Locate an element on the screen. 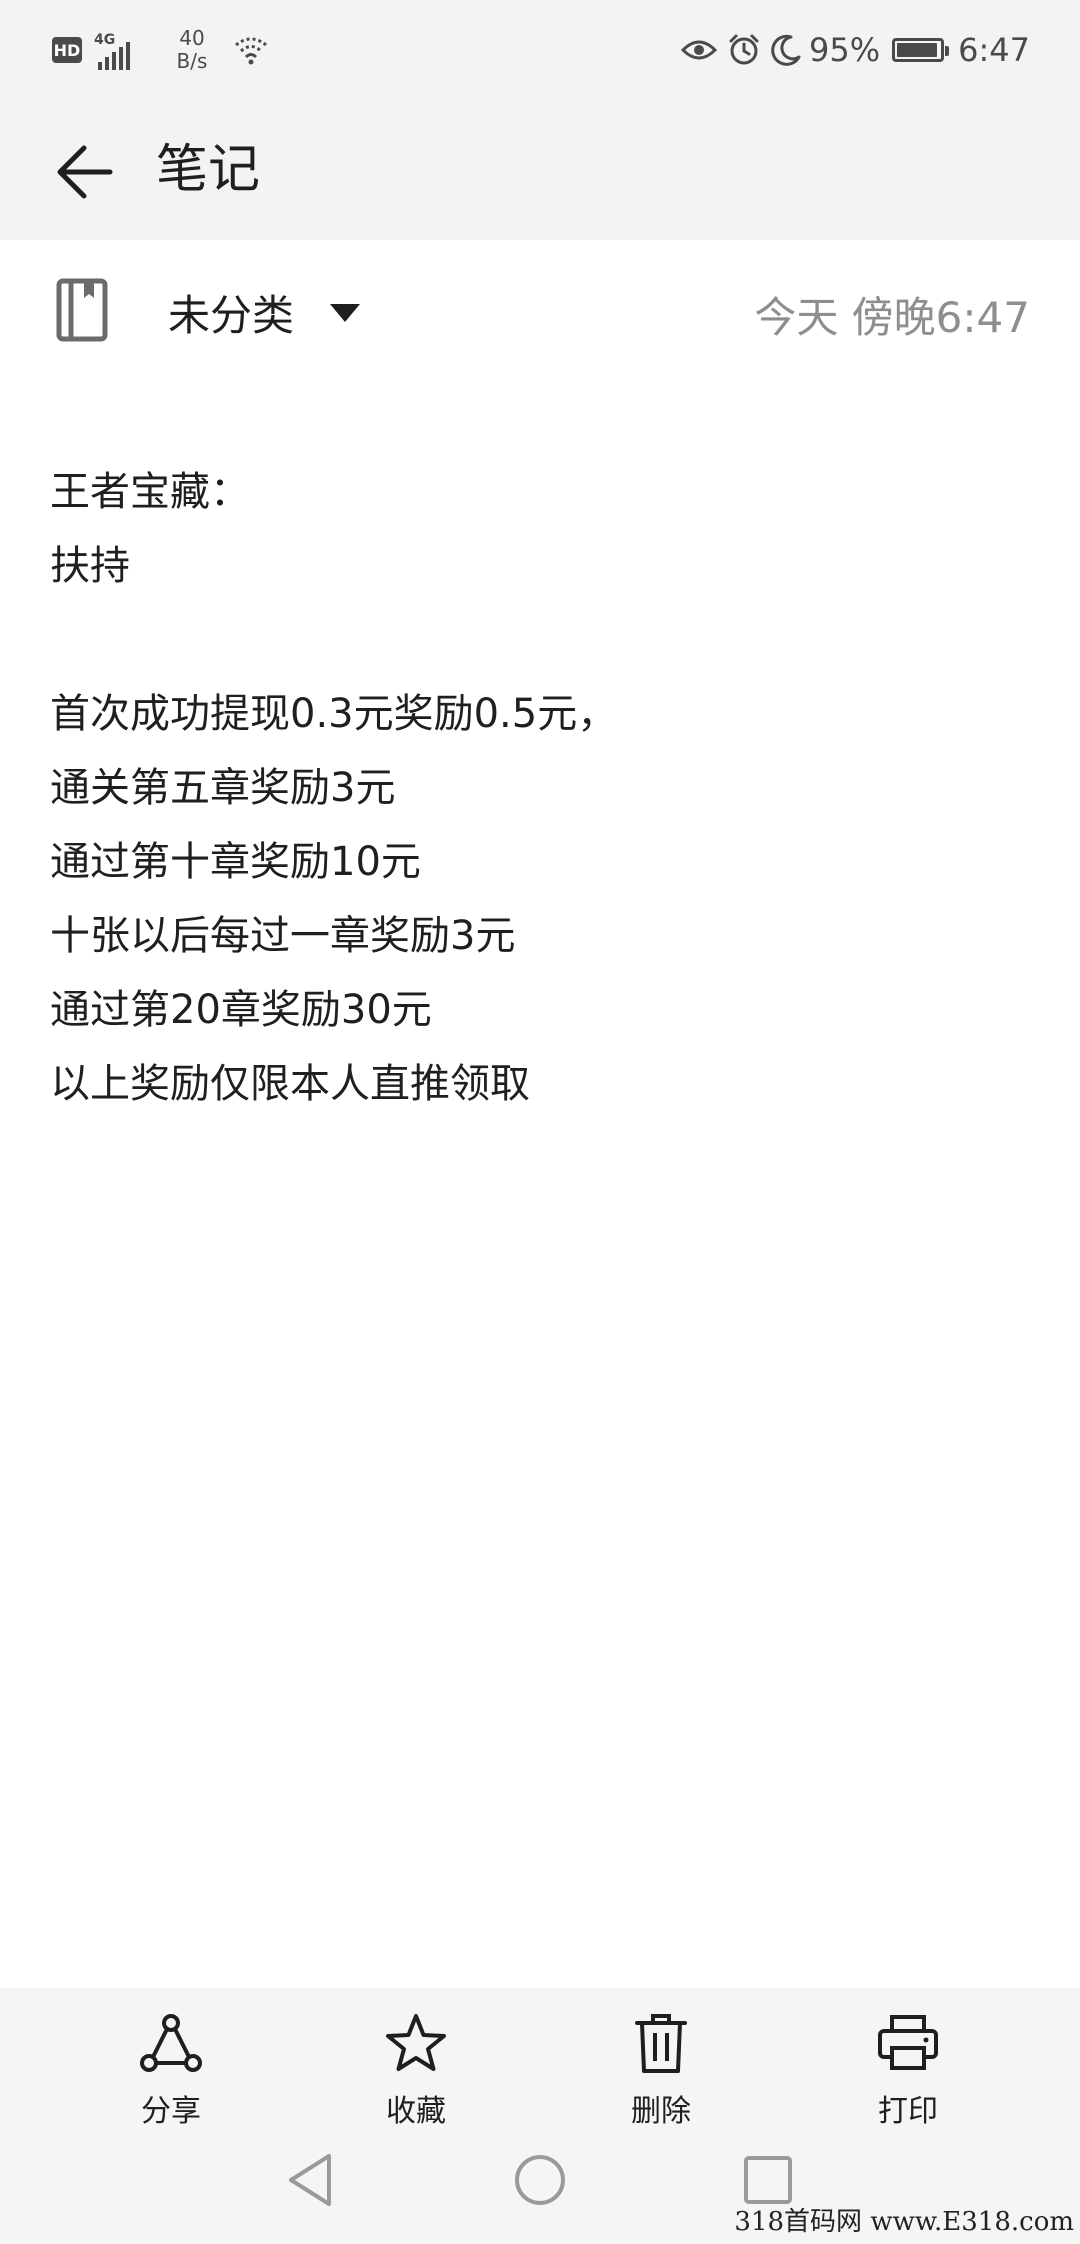 Image resolution: width=1080 pixels, height=2244 pixels. note-line is located at coordinates (540, 640).